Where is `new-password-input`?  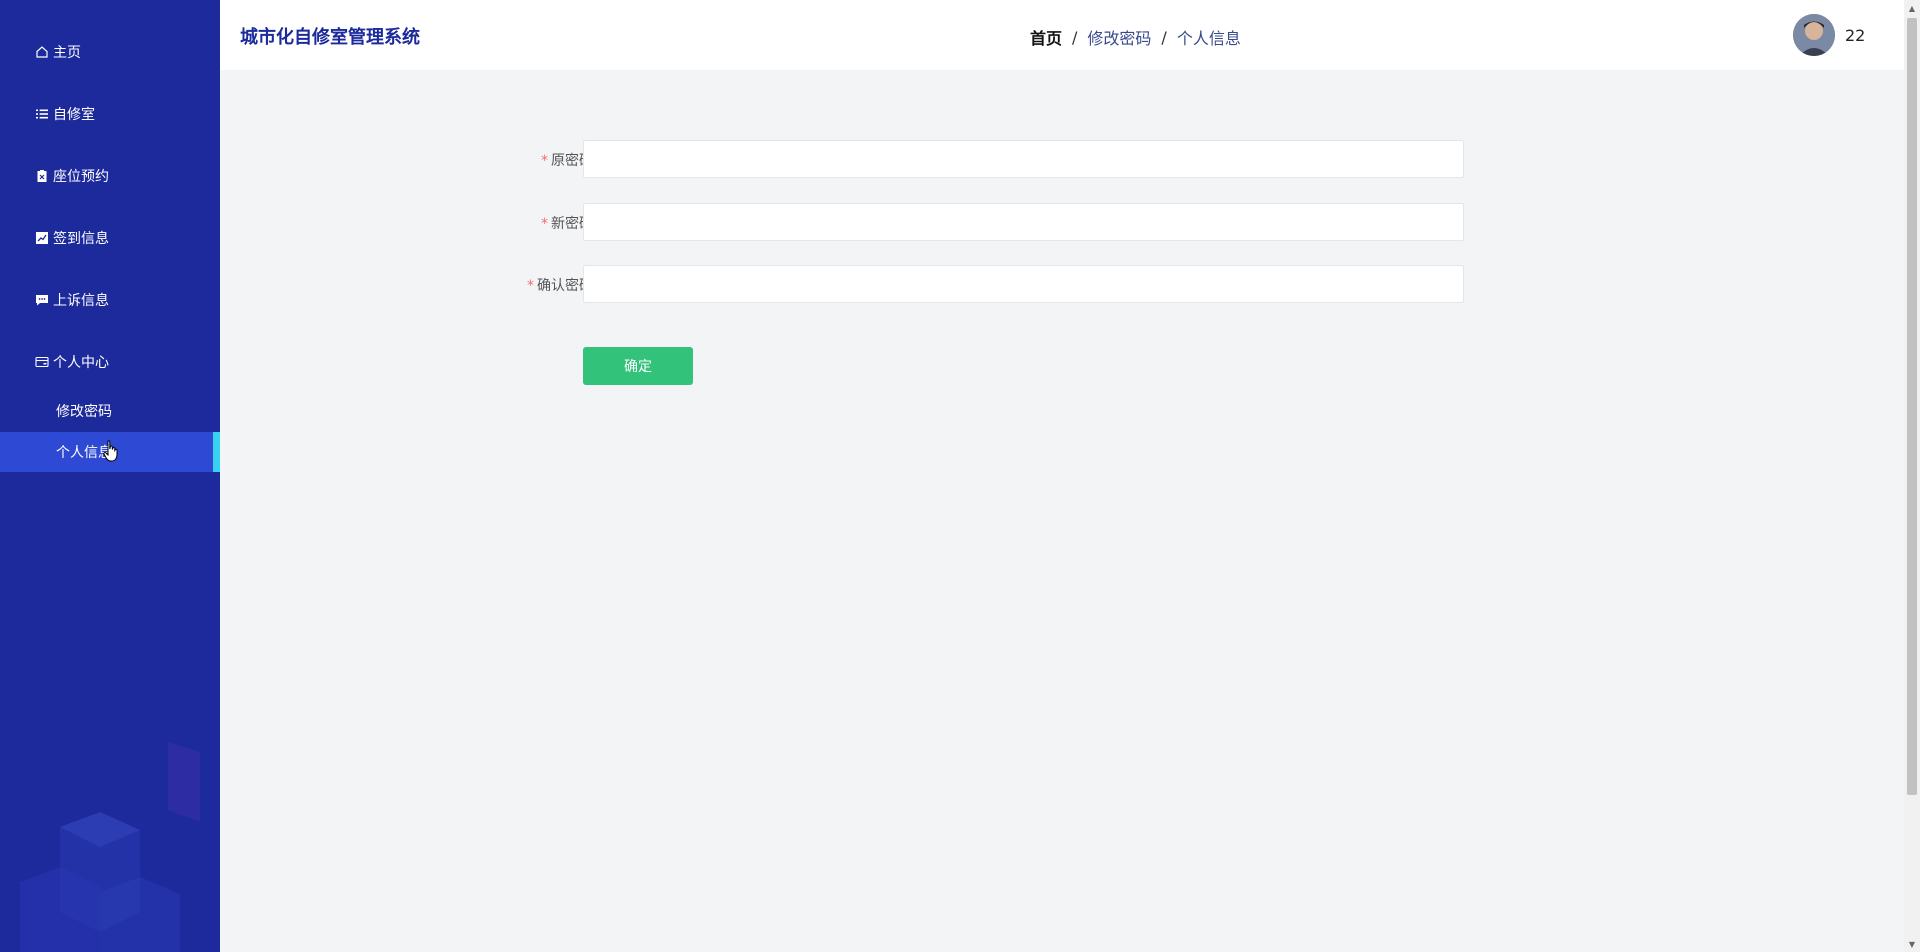
new-password-input is located at coordinates (1023, 222).